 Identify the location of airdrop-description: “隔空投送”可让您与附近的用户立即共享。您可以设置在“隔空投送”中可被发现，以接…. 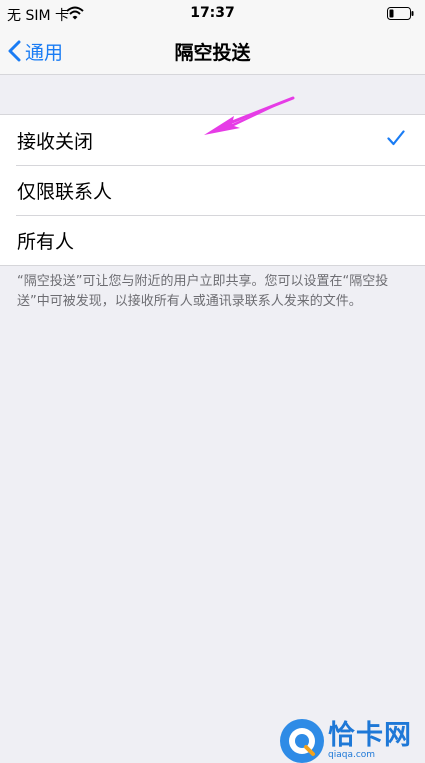
(203, 291).